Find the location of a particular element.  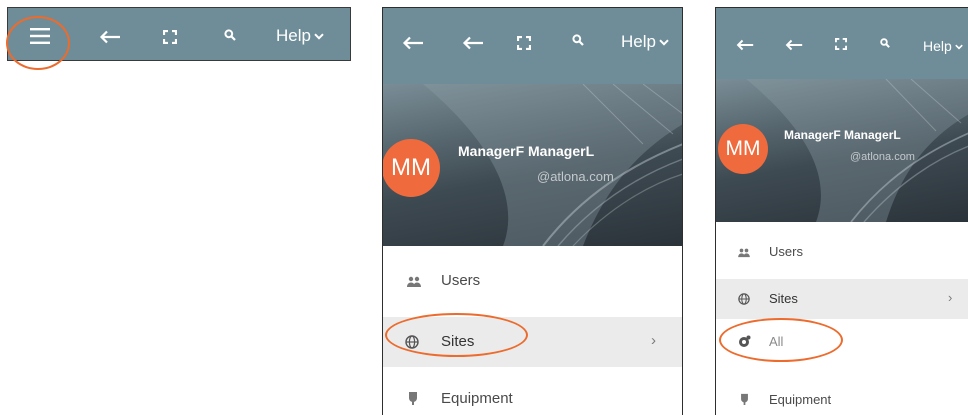

highlight-oval-menu is located at coordinates (38, 43).